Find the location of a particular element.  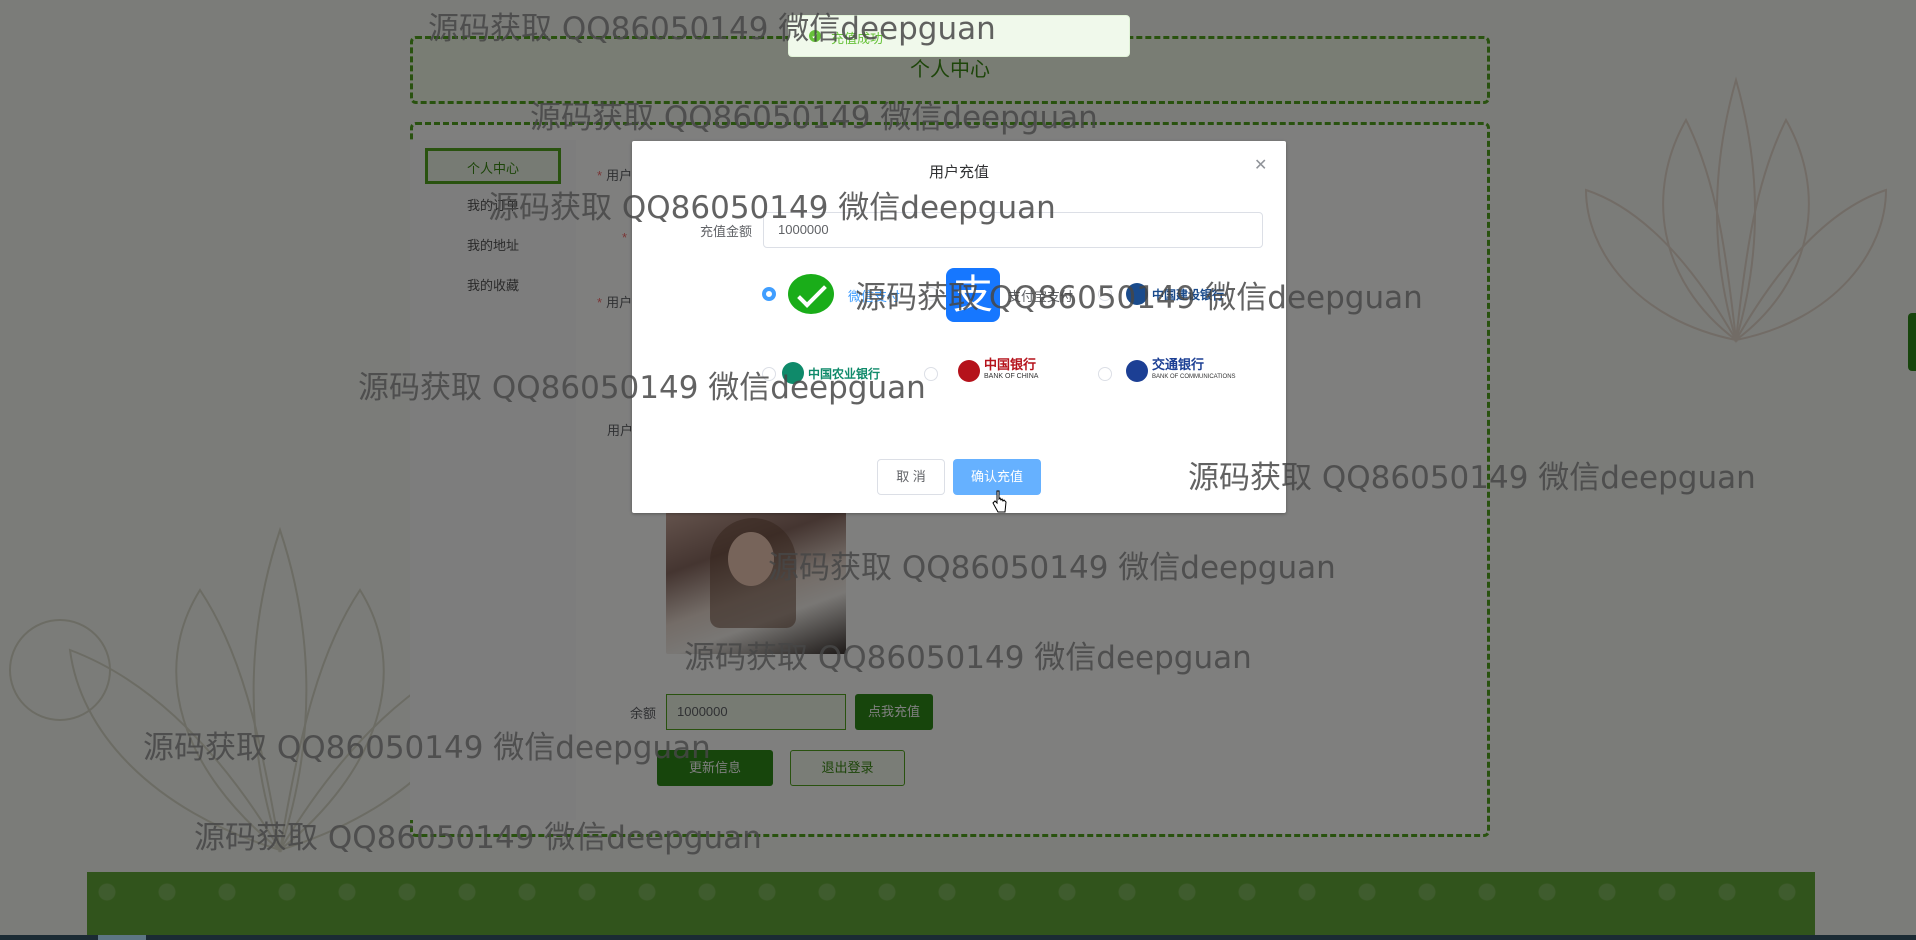

boc-logo: 中国银行 BANK OF CHINA is located at coordinates (998, 371).